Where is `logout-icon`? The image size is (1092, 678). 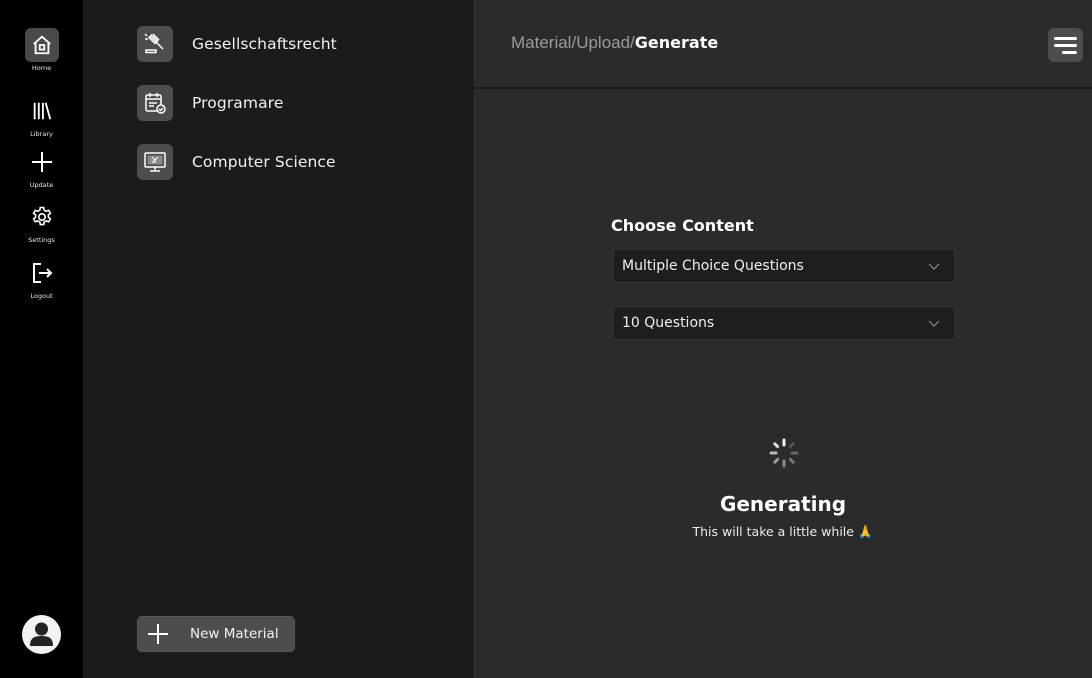 logout-icon is located at coordinates (42, 273).